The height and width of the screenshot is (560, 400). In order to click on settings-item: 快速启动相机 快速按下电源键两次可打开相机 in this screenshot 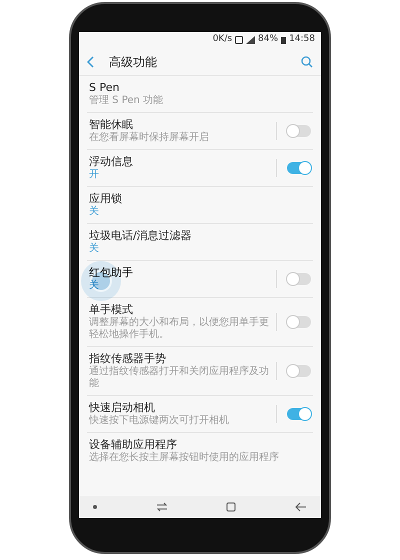, I will do `click(200, 414)`.